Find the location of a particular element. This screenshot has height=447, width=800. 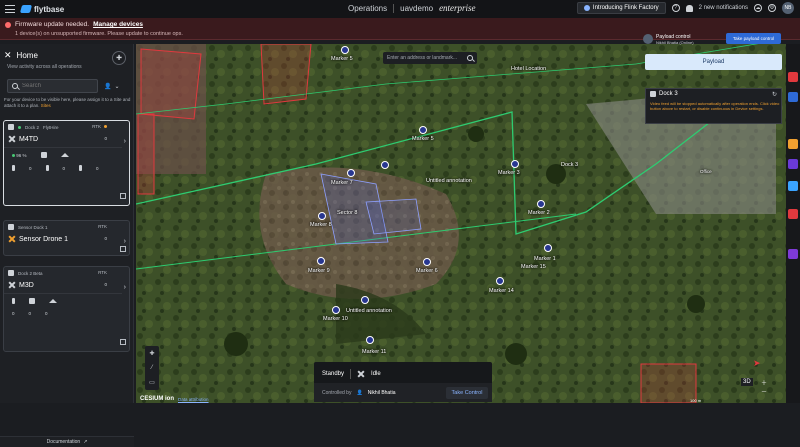

workspace-switcher: Operations uavdemo enterprise is located at coordinates (412, 8).